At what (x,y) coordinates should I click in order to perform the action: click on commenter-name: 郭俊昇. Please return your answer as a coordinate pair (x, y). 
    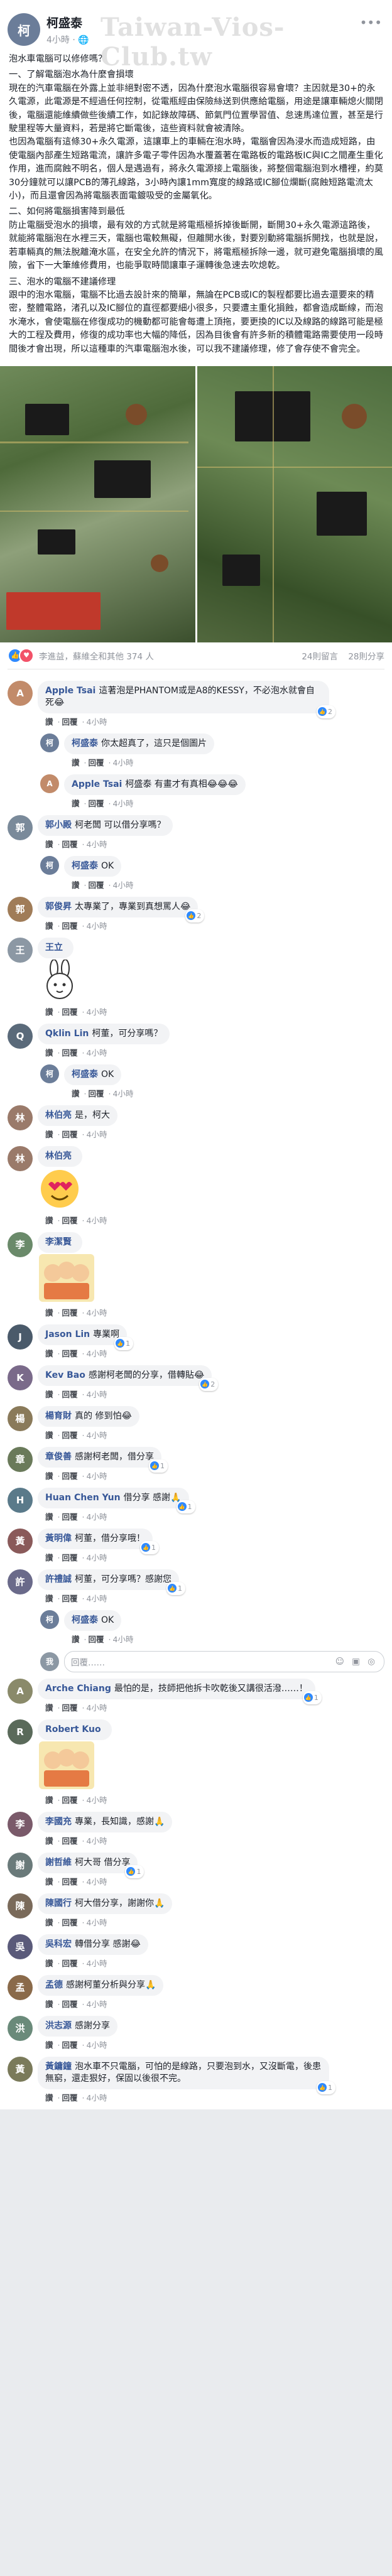
    Looking at the image, I should click on (58, 907).